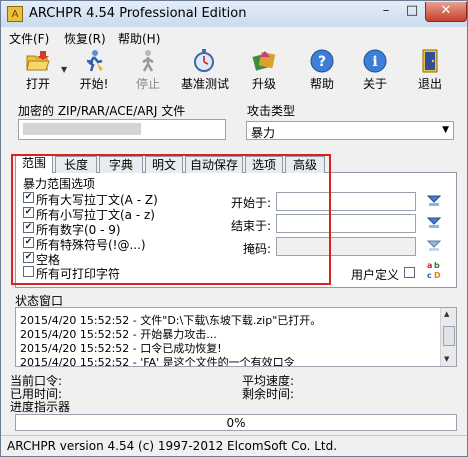 This screenshot has height=457, width=468. Describe the element at coordinates (268, 394) in the screenshot. I see `remaining-time-label: 剩余时间:` at that location.